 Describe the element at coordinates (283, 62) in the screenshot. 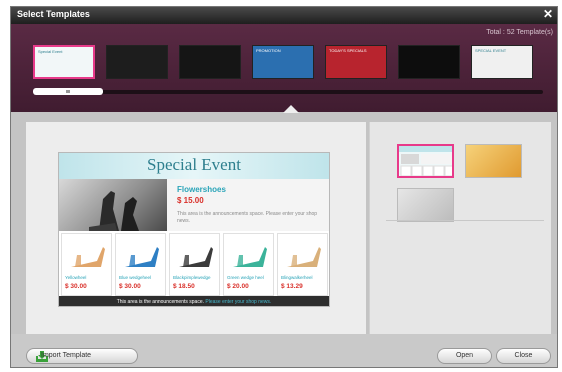

I see `template-thumbnail-blue-promotion: PROMOTION` at that location.